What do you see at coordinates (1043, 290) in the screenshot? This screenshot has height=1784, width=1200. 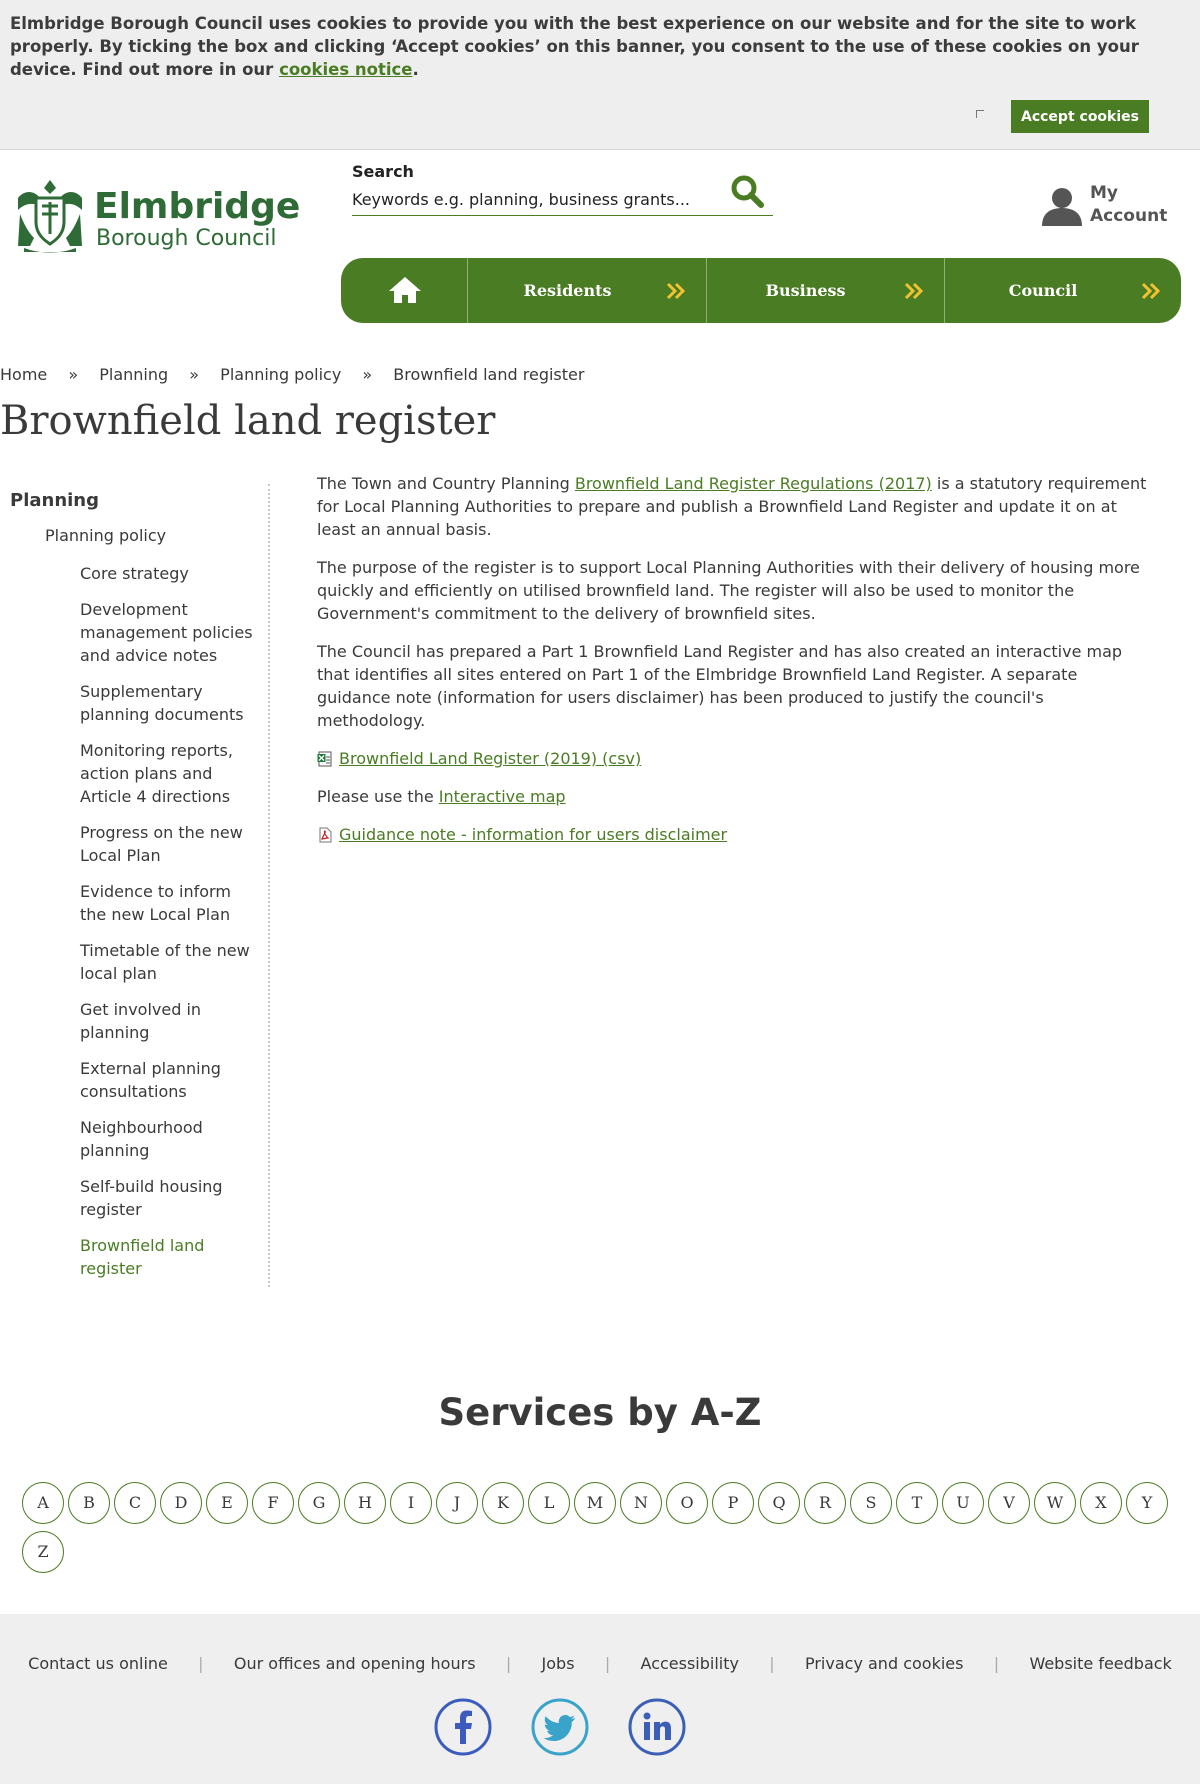 I see `nav-council-label: Council` at bounding box center [1043, 290].